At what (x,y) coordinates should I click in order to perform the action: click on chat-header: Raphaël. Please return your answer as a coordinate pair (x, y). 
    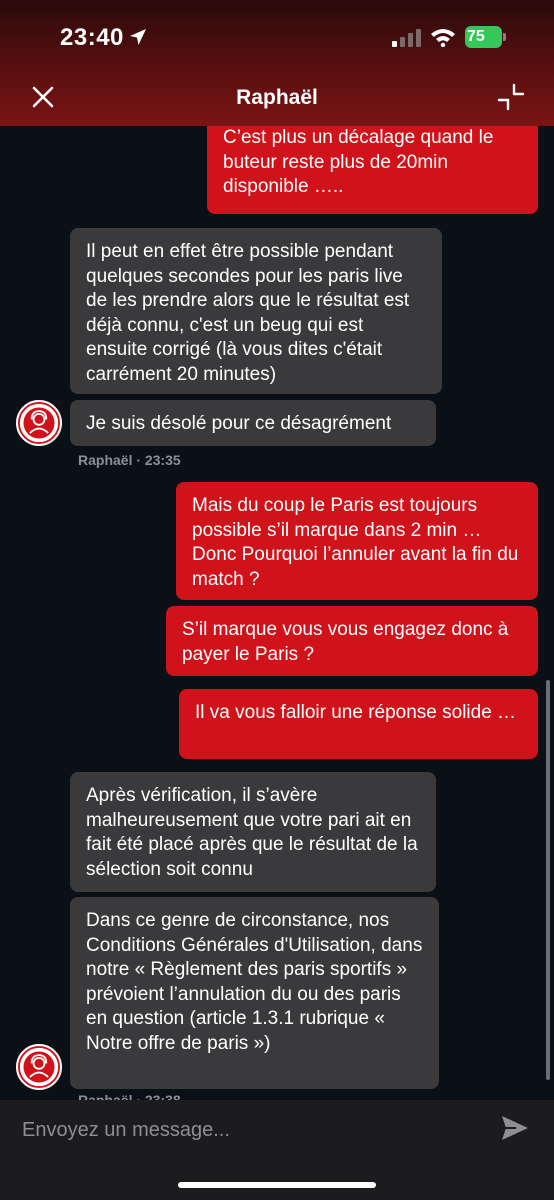
    Looking at the image, I should click on (277, 98).